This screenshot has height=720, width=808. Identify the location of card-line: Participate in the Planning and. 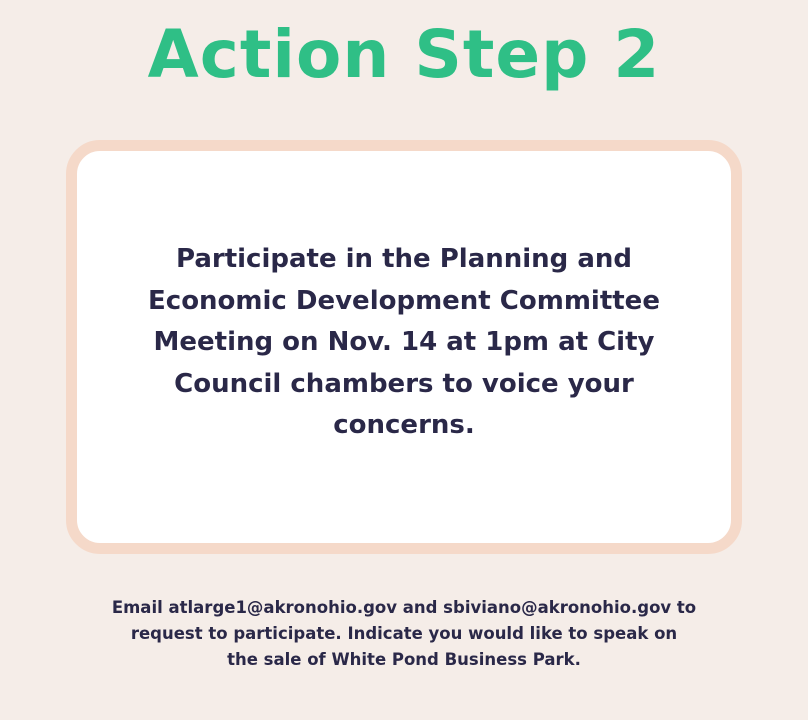
(404, 259).